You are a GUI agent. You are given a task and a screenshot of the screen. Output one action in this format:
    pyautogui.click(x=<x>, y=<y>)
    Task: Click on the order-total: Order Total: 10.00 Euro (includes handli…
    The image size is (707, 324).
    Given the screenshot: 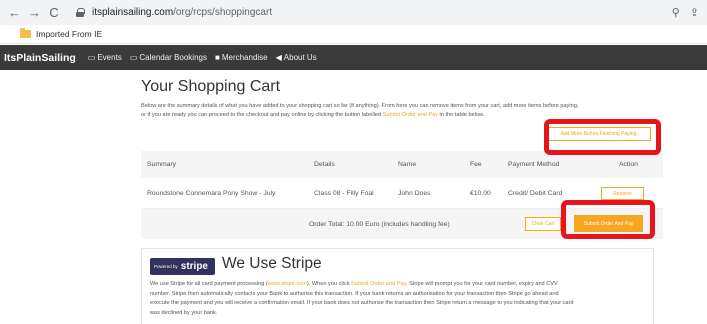 What is the action you would take?
    pyautogui.click(x=379, y=224)
    